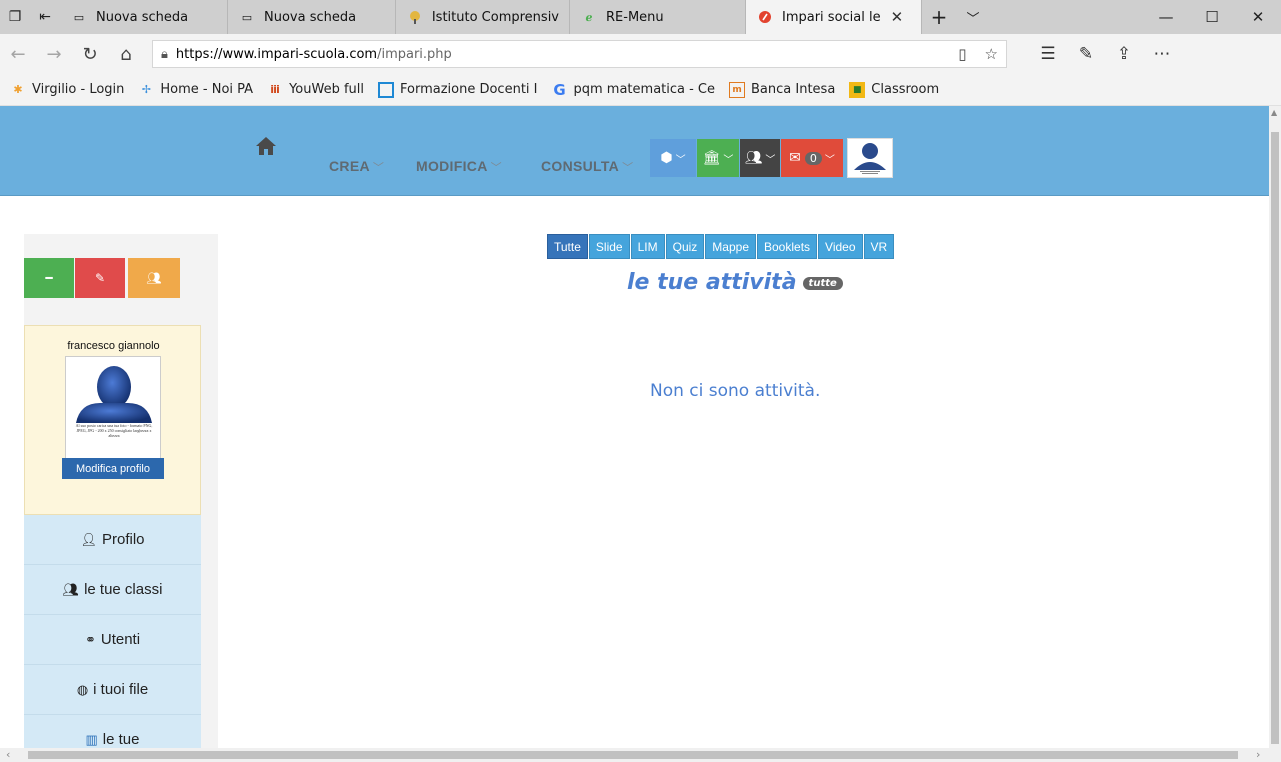 The width and height of the screenshot is (1281, 762). What do you see at coordinates (840, 246) in the screenshot?
I see `filter-video: Video` at bounding box center [840, 246].